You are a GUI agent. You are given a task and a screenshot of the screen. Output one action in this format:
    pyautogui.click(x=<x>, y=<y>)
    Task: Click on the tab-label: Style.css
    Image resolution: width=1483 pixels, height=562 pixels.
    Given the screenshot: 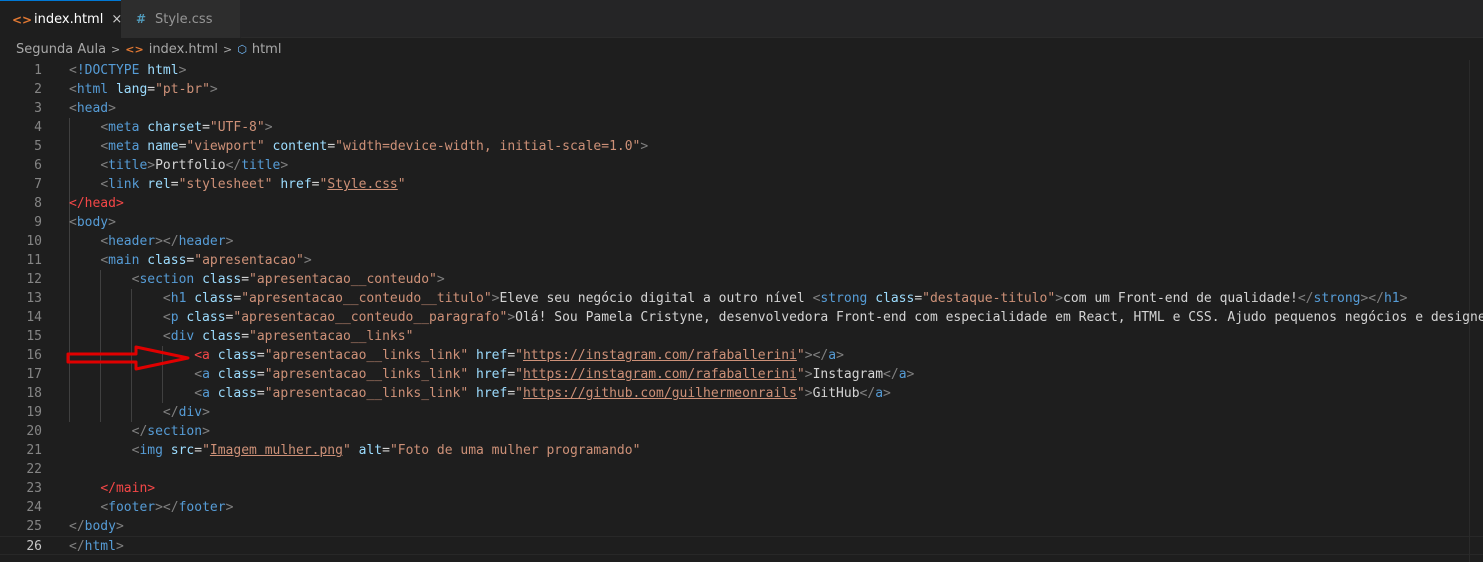 What is the action you would take?
    pyautogui.click(x=184, y=19)
    